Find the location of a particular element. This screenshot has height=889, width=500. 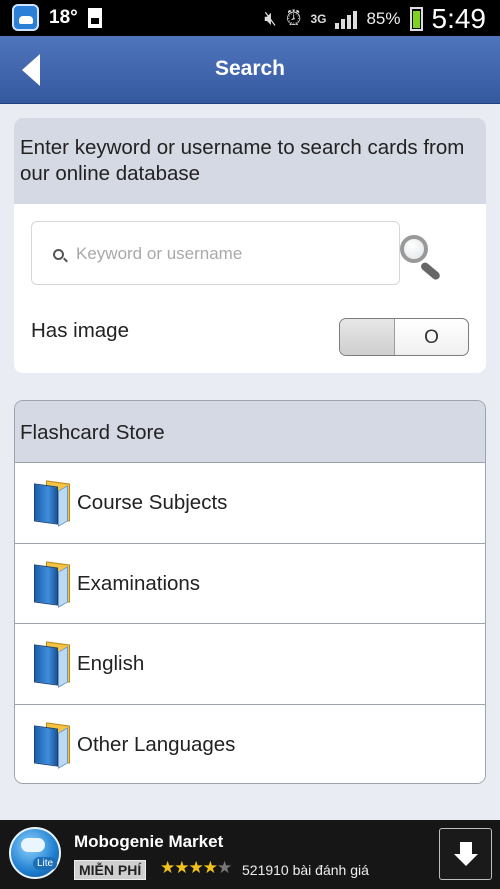

store-title: Flashcard Store is located at coordinates (250, 432).